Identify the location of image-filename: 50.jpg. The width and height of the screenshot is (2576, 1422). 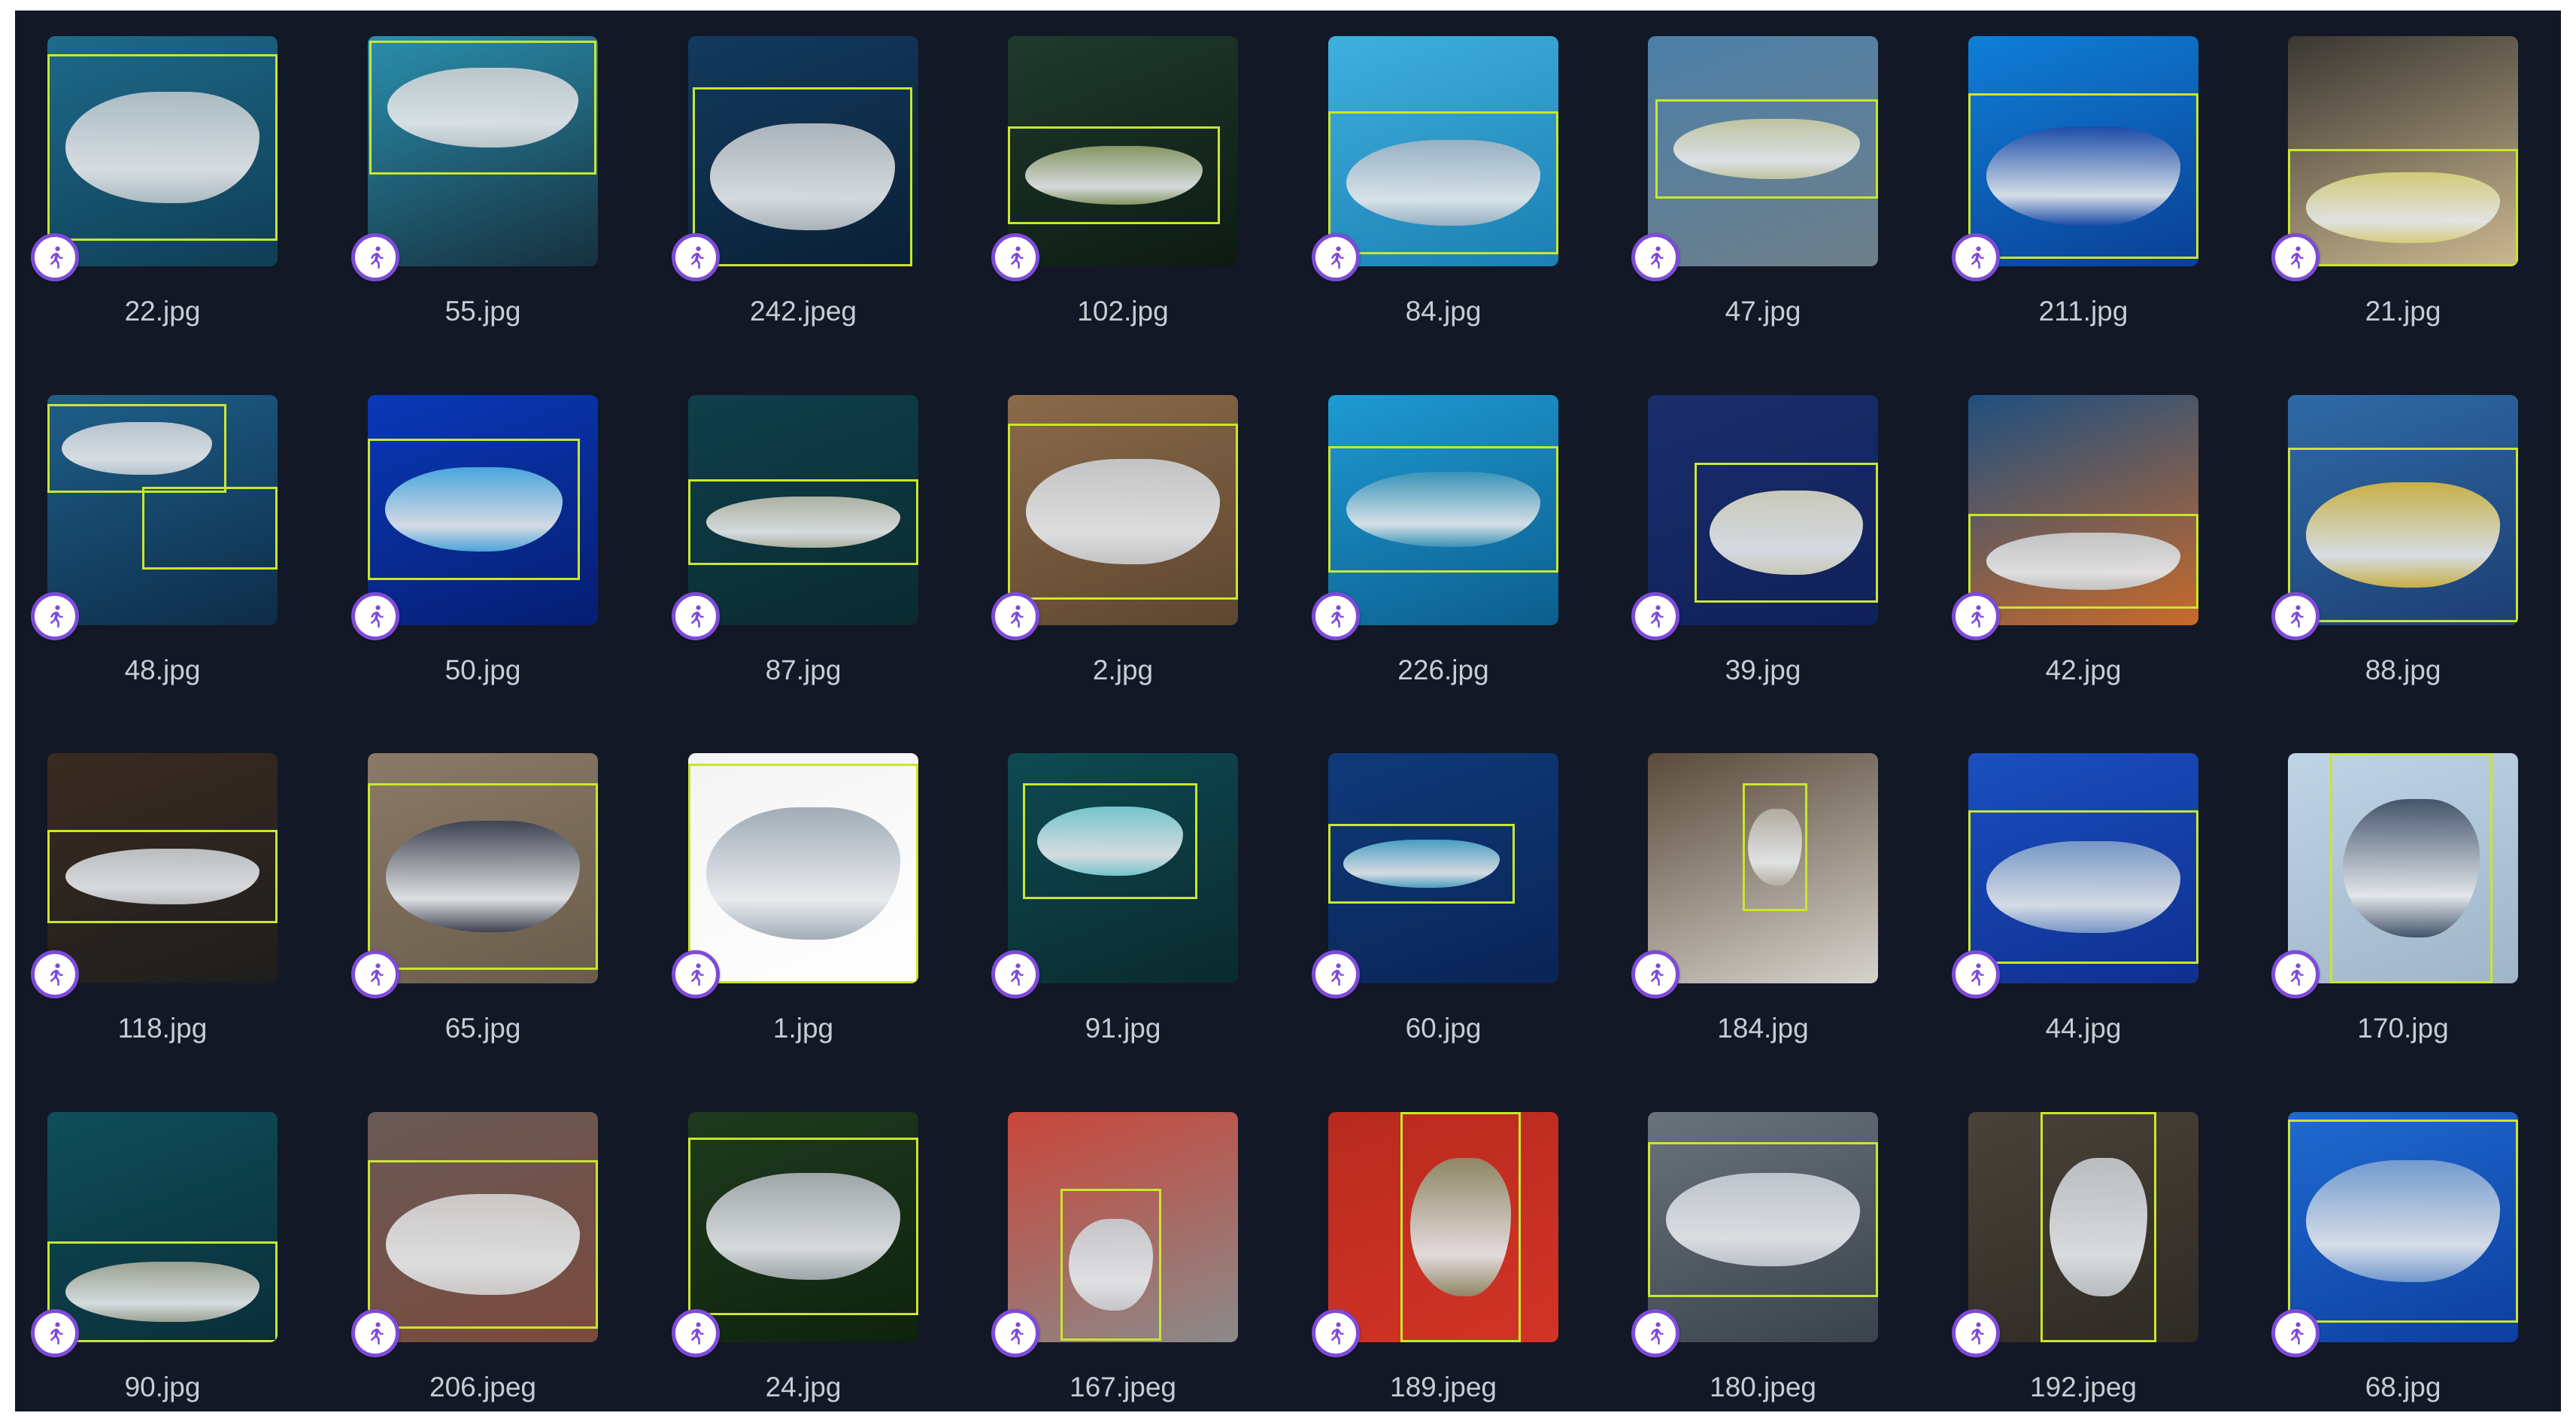
(483, 670).